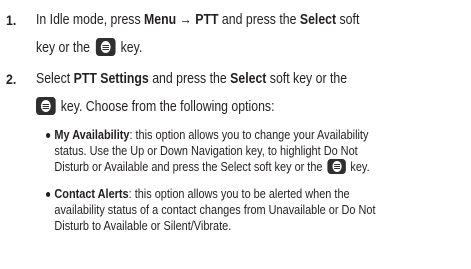 This screenshot has width=471, height=269. Describe the element at coordinates (91, 193) in the screenshot. I see `option-term: Contact Alerts` at that location.